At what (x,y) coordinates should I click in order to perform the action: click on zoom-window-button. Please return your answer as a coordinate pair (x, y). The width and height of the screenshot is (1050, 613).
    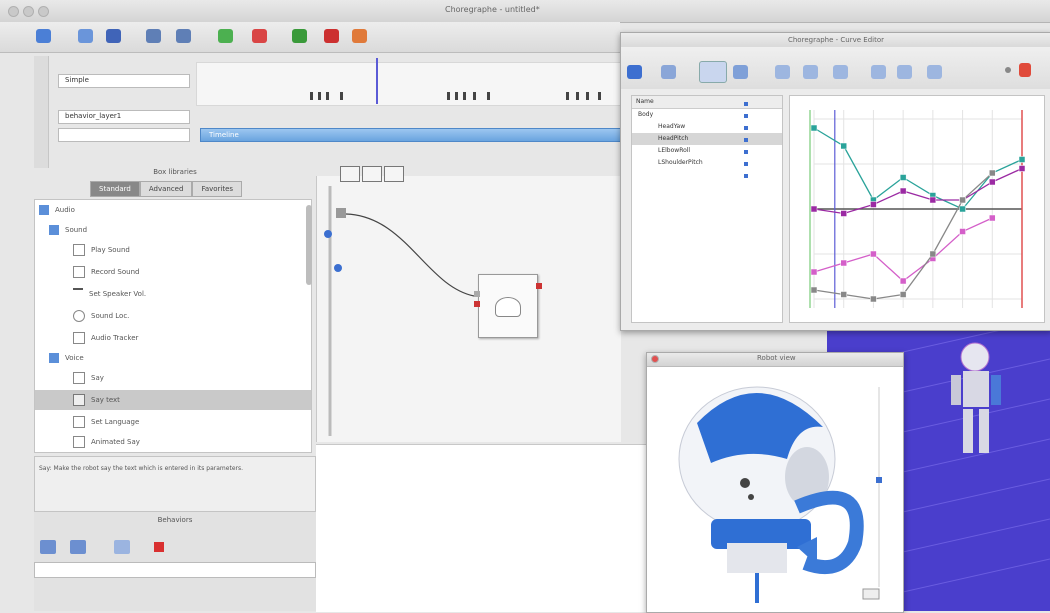
    Looking at the image, I should click on (43, 11).